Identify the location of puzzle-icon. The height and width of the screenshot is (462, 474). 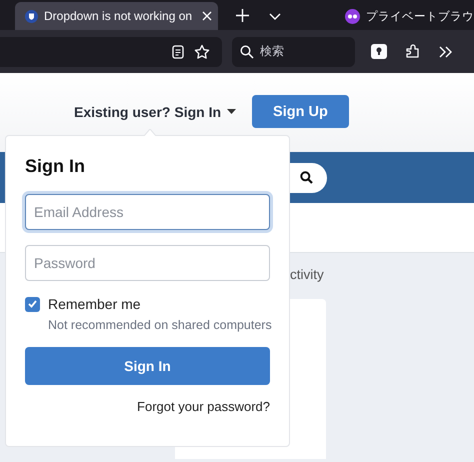
(413, 52).